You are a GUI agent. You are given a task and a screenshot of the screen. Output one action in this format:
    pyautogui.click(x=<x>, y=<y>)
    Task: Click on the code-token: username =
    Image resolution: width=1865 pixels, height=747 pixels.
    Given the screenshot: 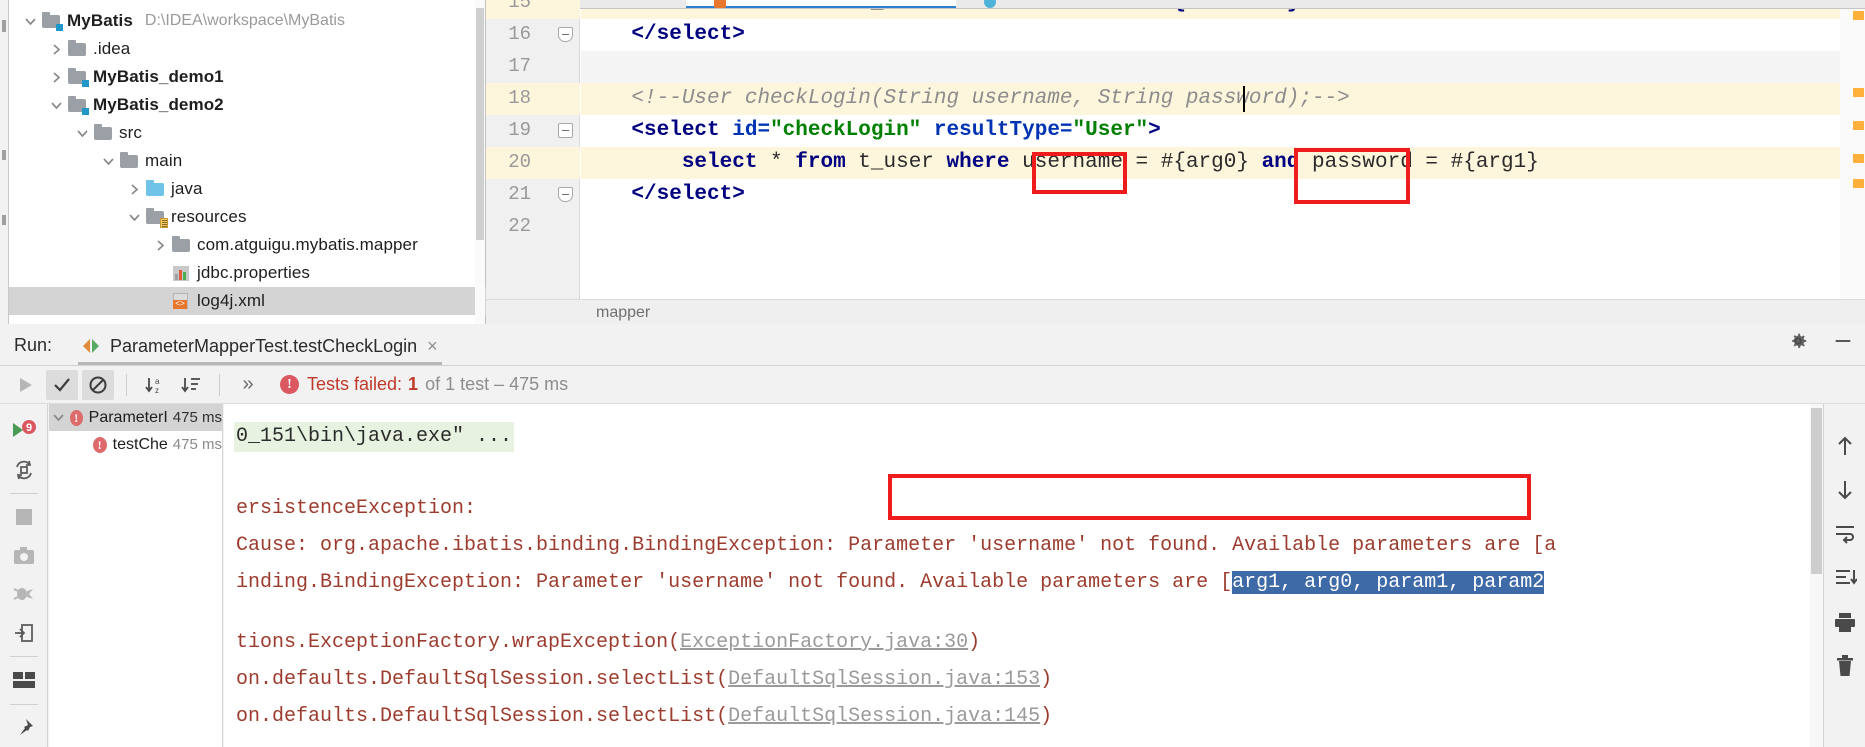 What is the action you would take?
    pyautogui.click(x=1091, y=162)
    